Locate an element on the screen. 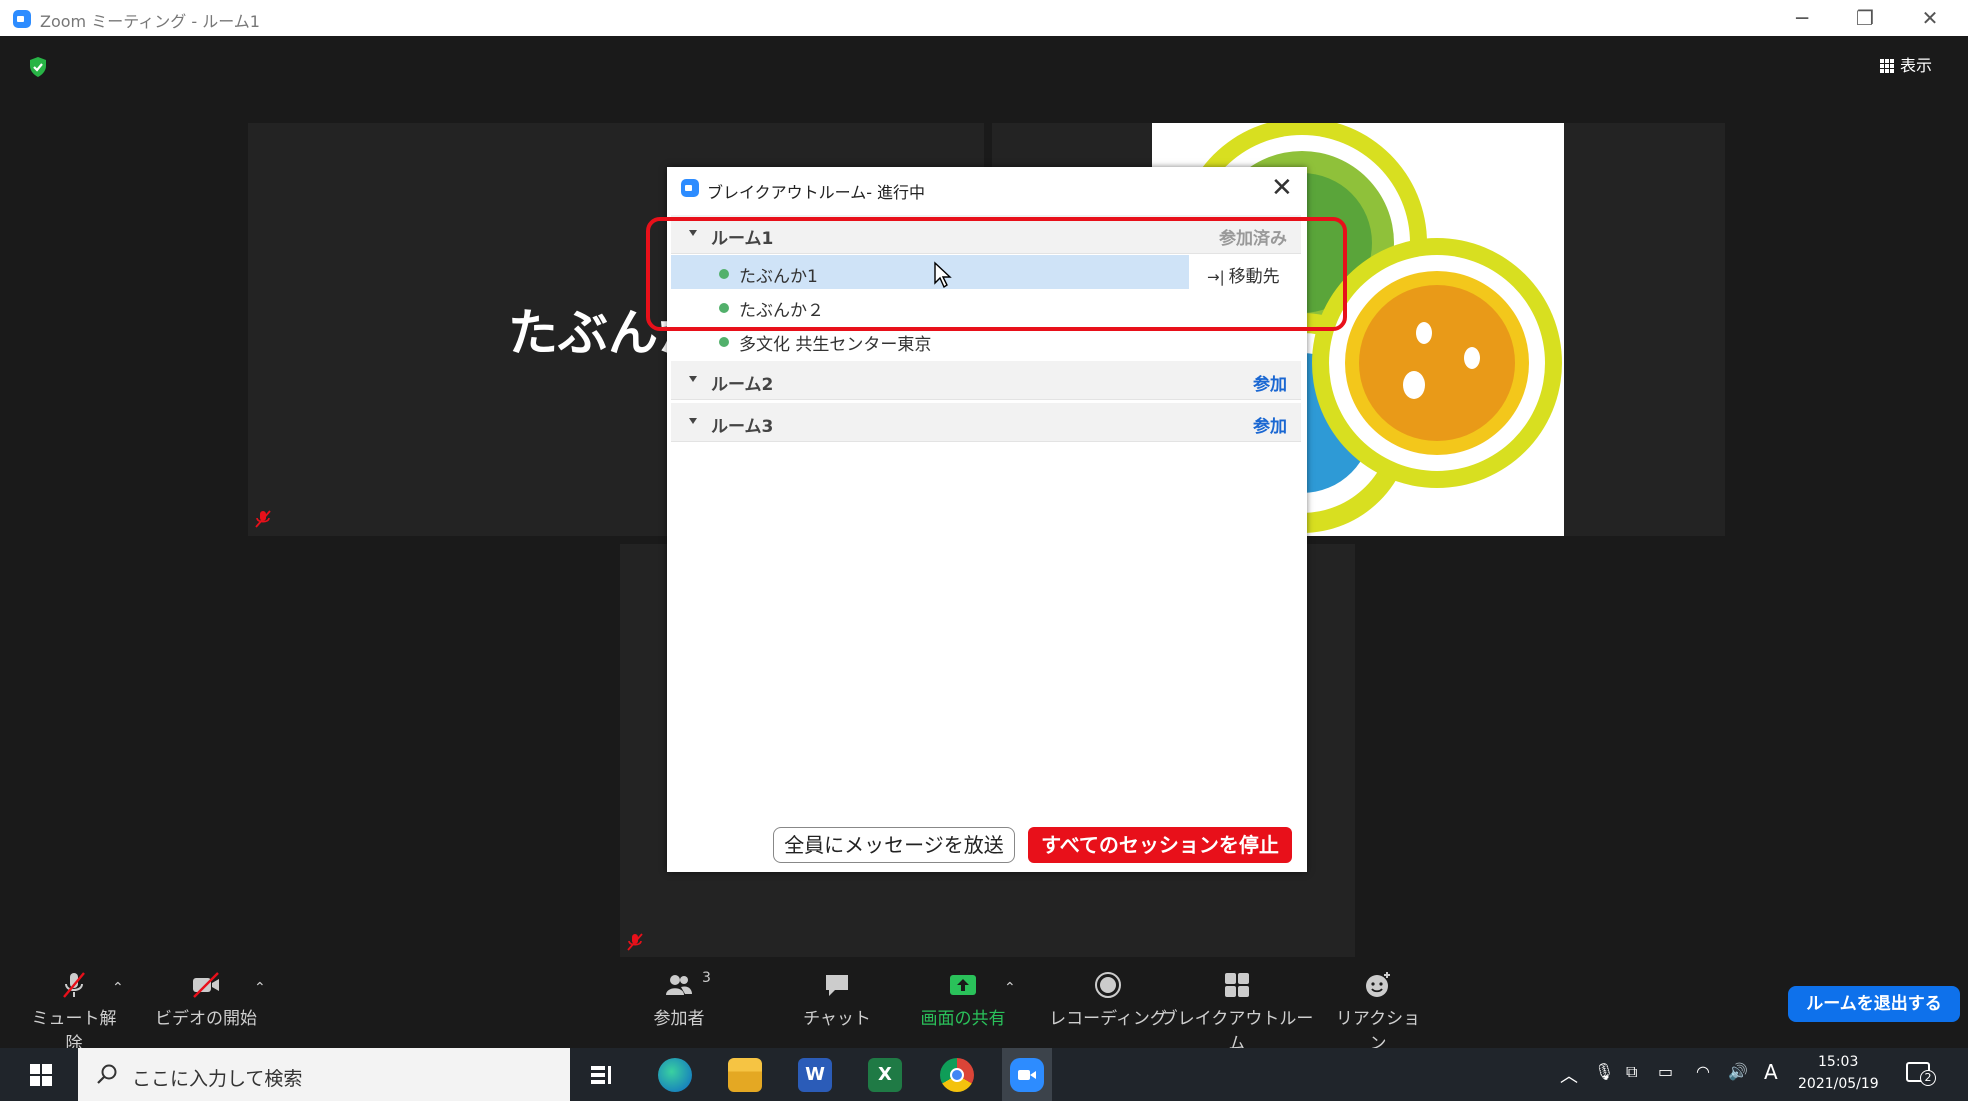  chat-label: チャット is located at coordinates (837, 1019).